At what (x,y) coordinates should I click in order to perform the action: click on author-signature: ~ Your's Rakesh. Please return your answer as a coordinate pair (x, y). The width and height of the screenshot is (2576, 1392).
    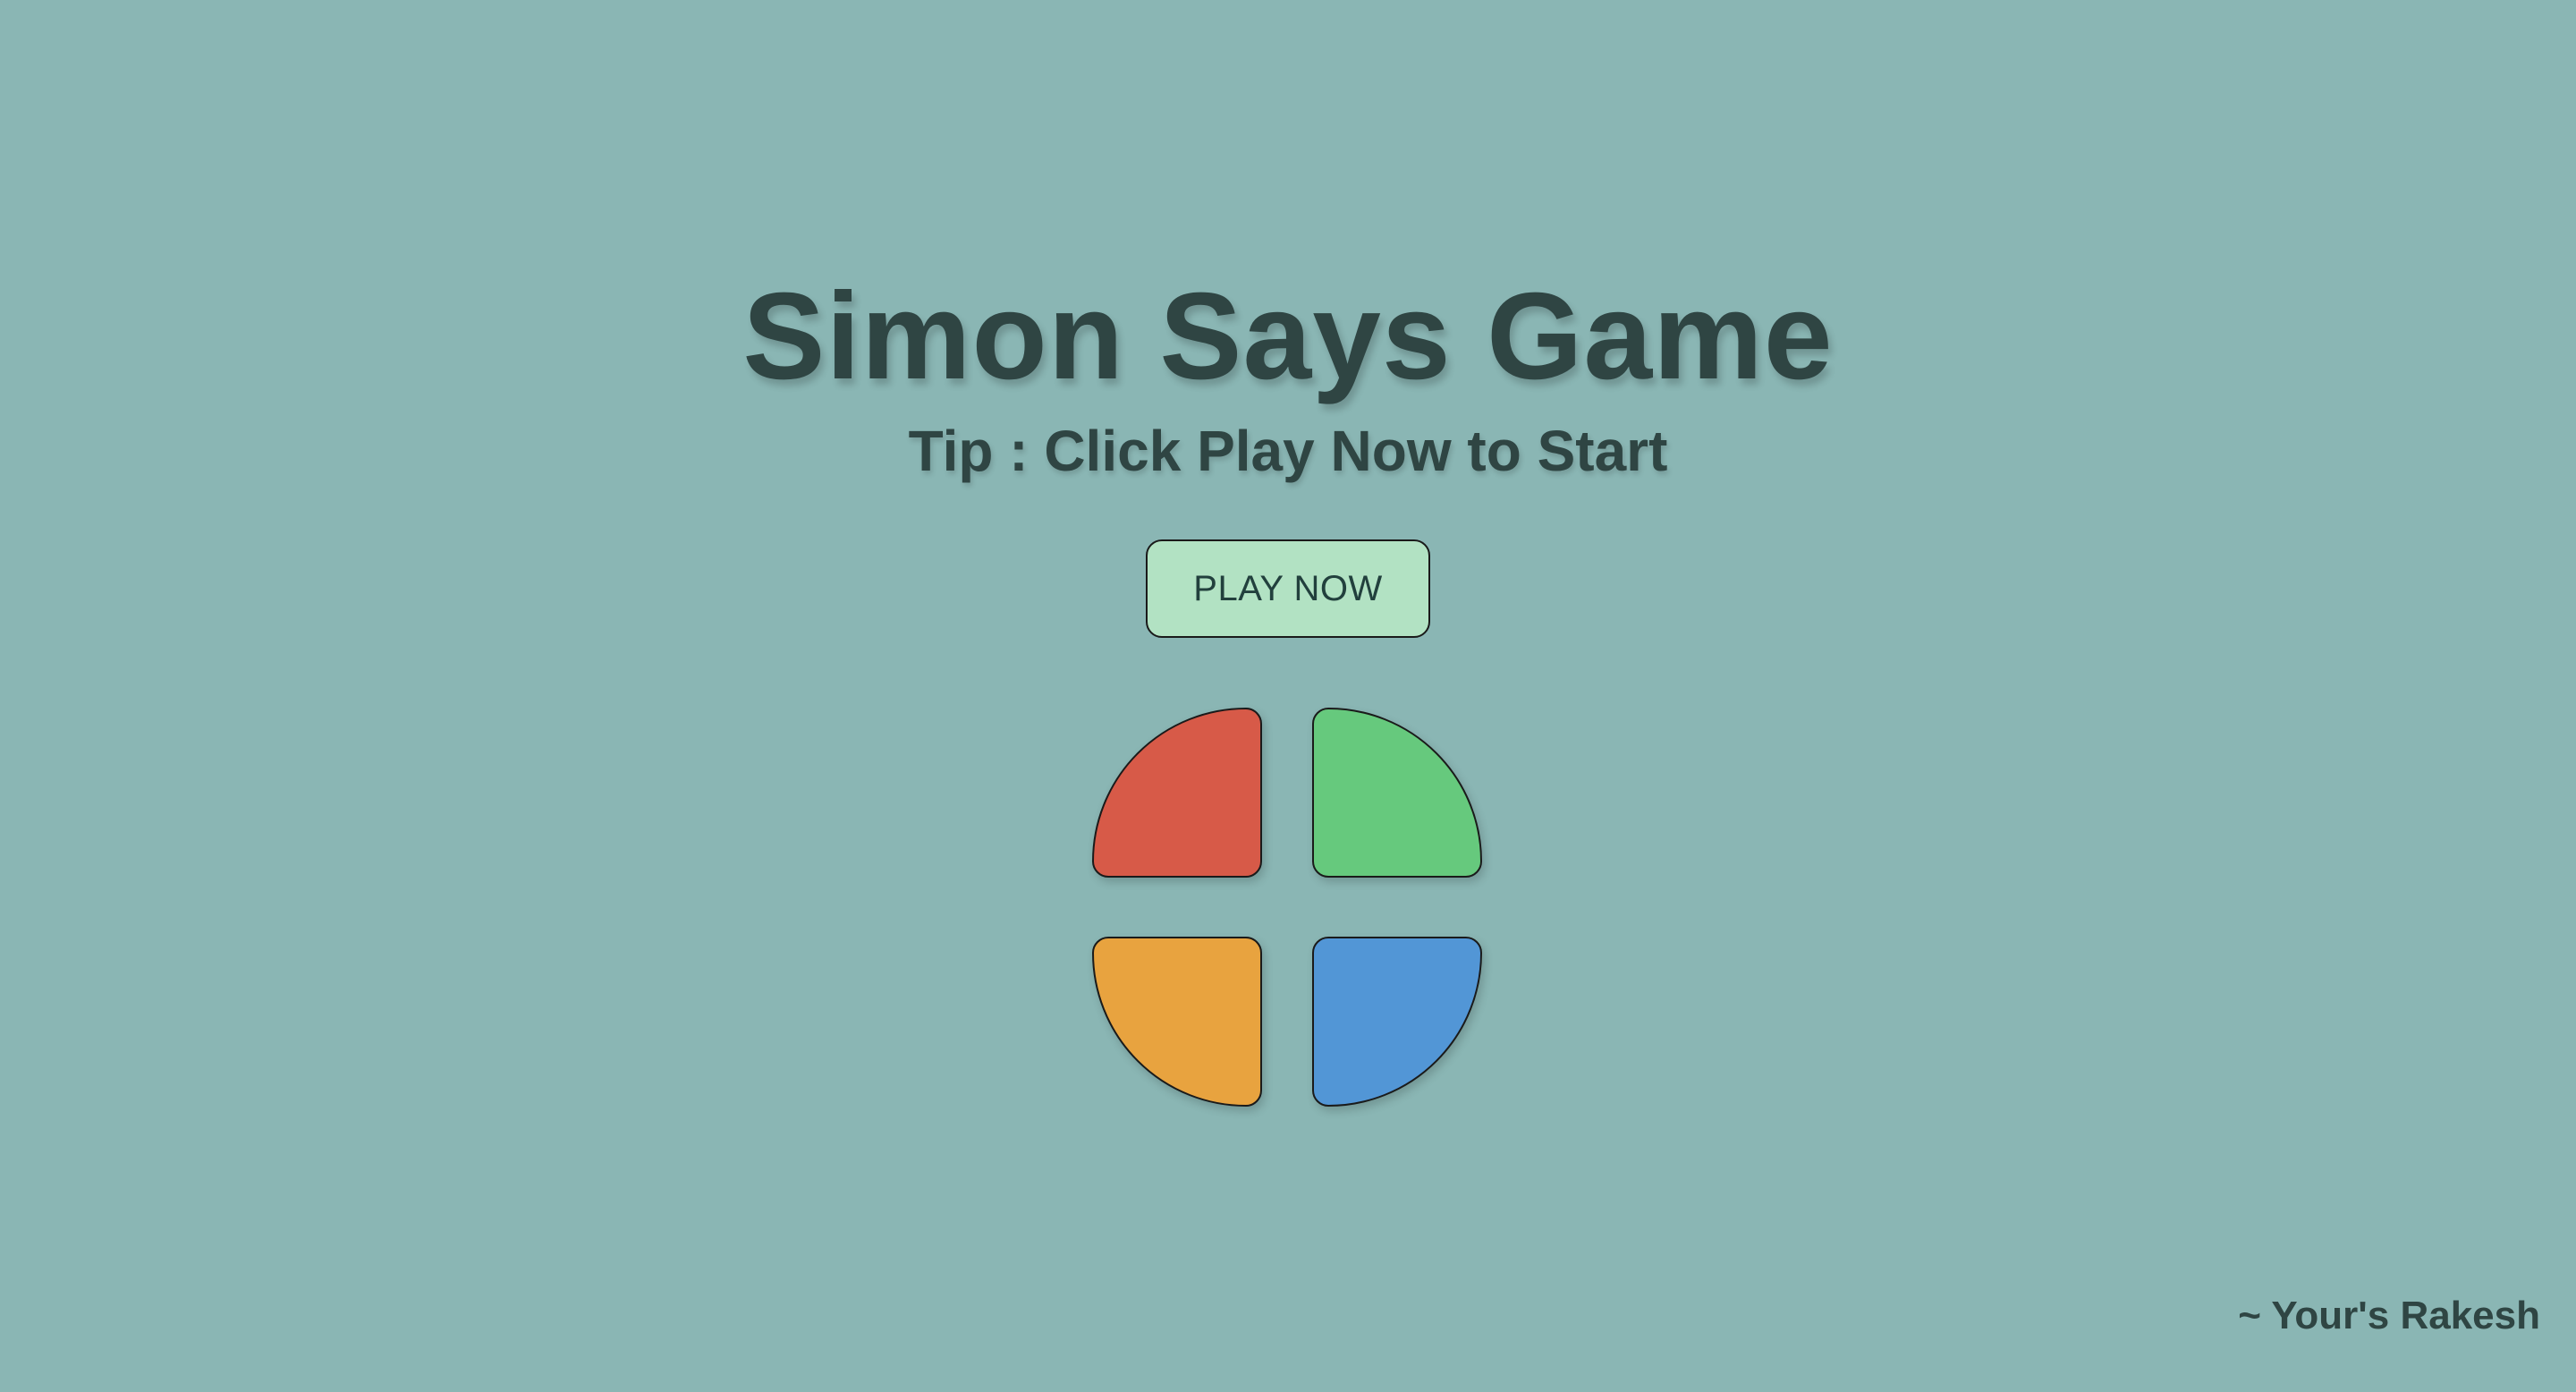
    Looking at the image, I should click on (2389, 1315).